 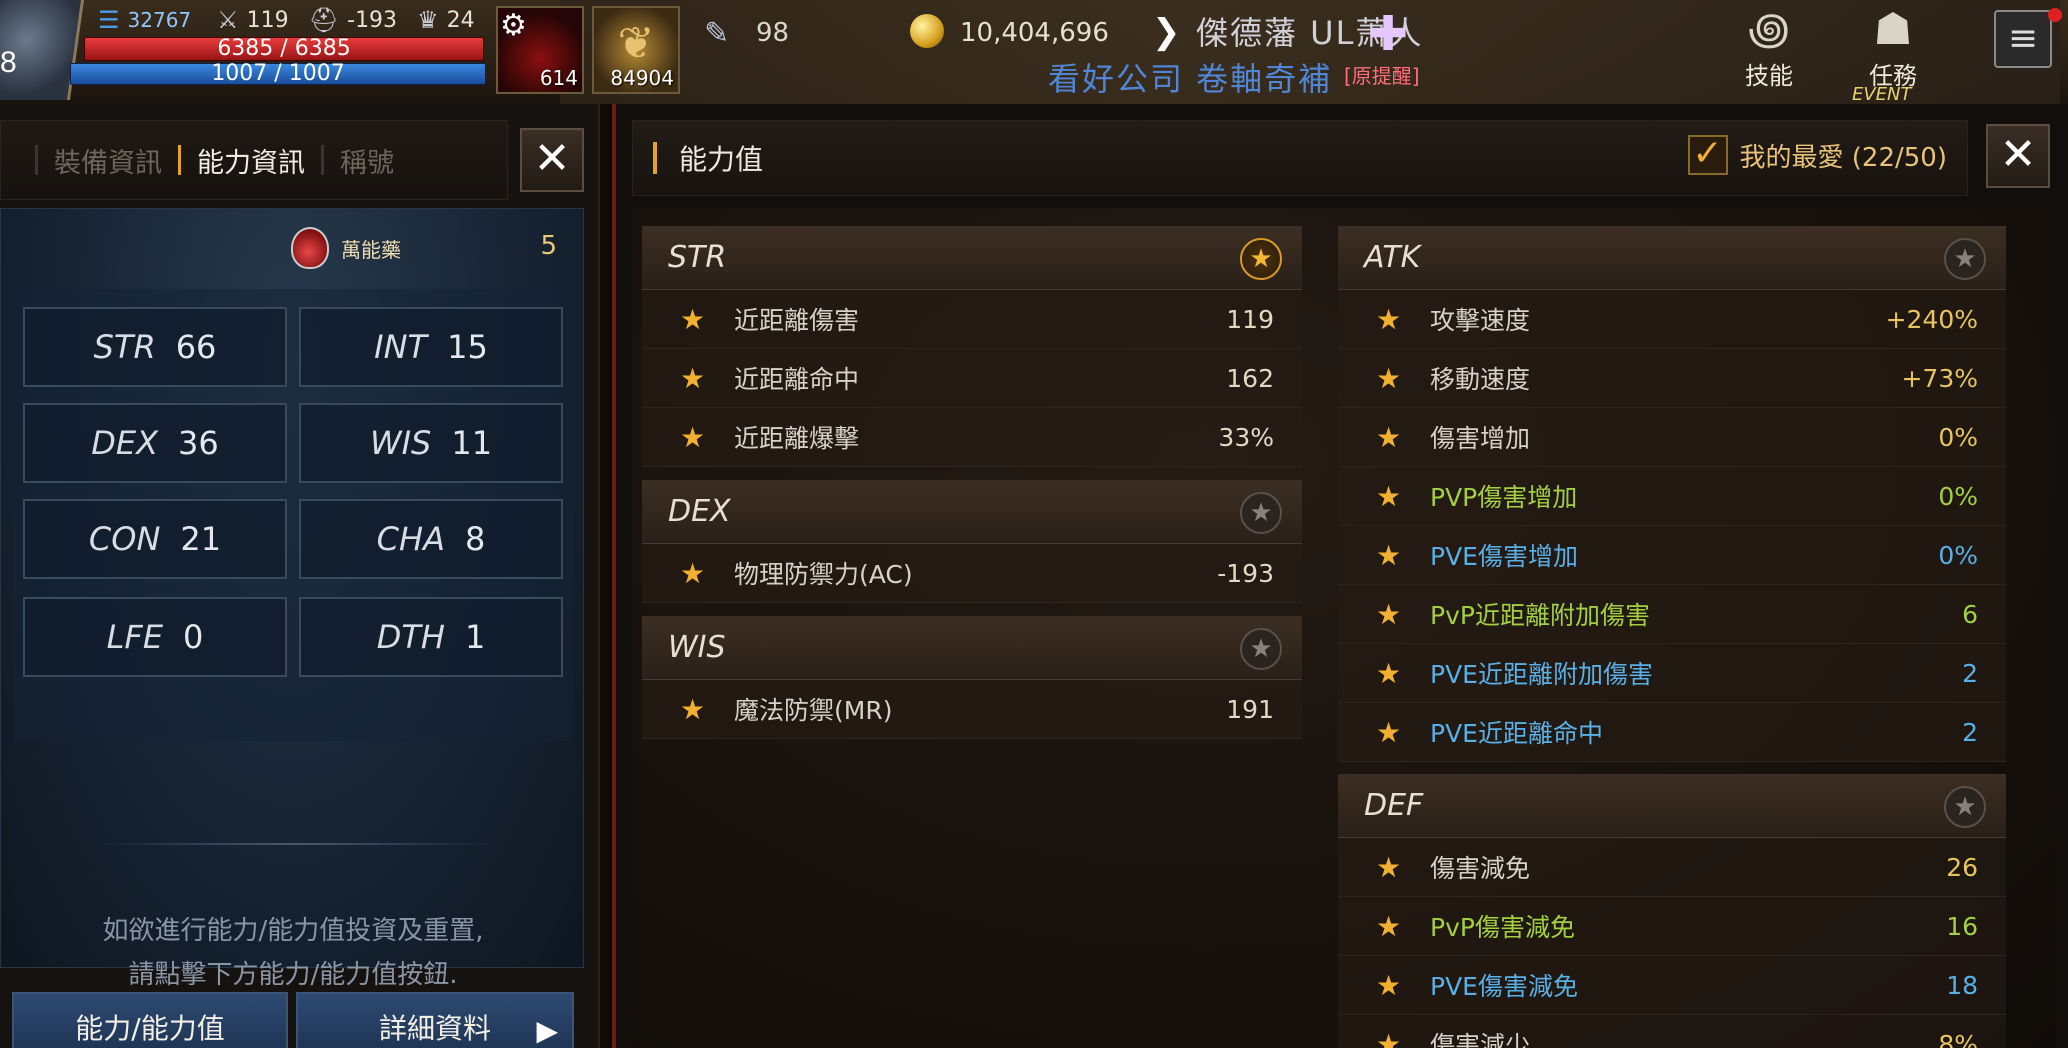 I want to click on stat-str: STR 66, so click(x=155, y=347).